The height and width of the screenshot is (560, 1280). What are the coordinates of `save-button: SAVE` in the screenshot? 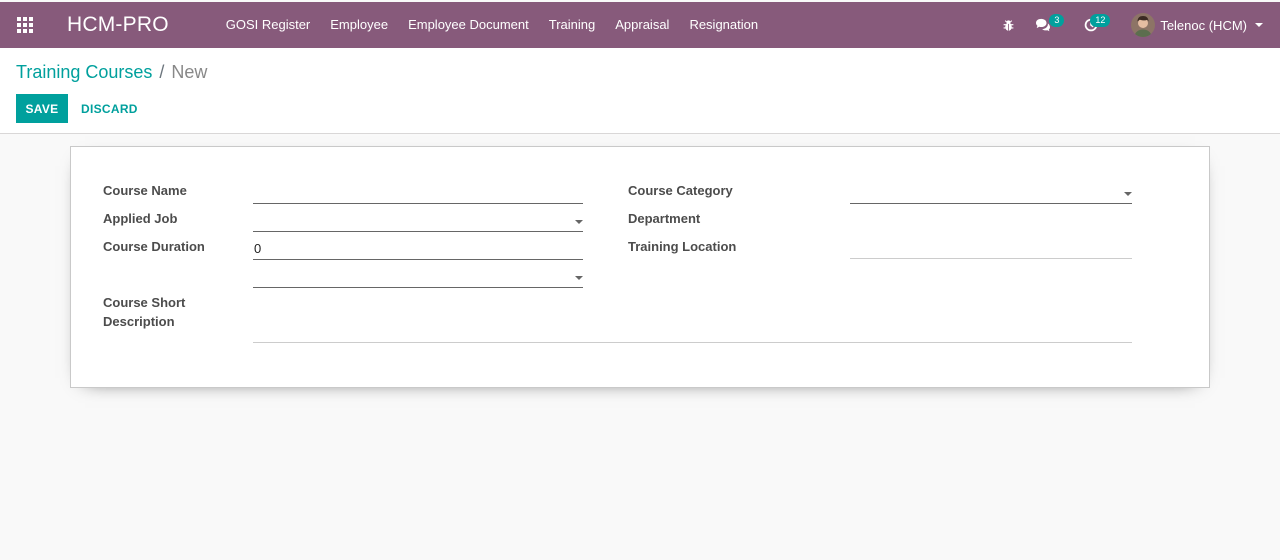 It's located at (42, 108).